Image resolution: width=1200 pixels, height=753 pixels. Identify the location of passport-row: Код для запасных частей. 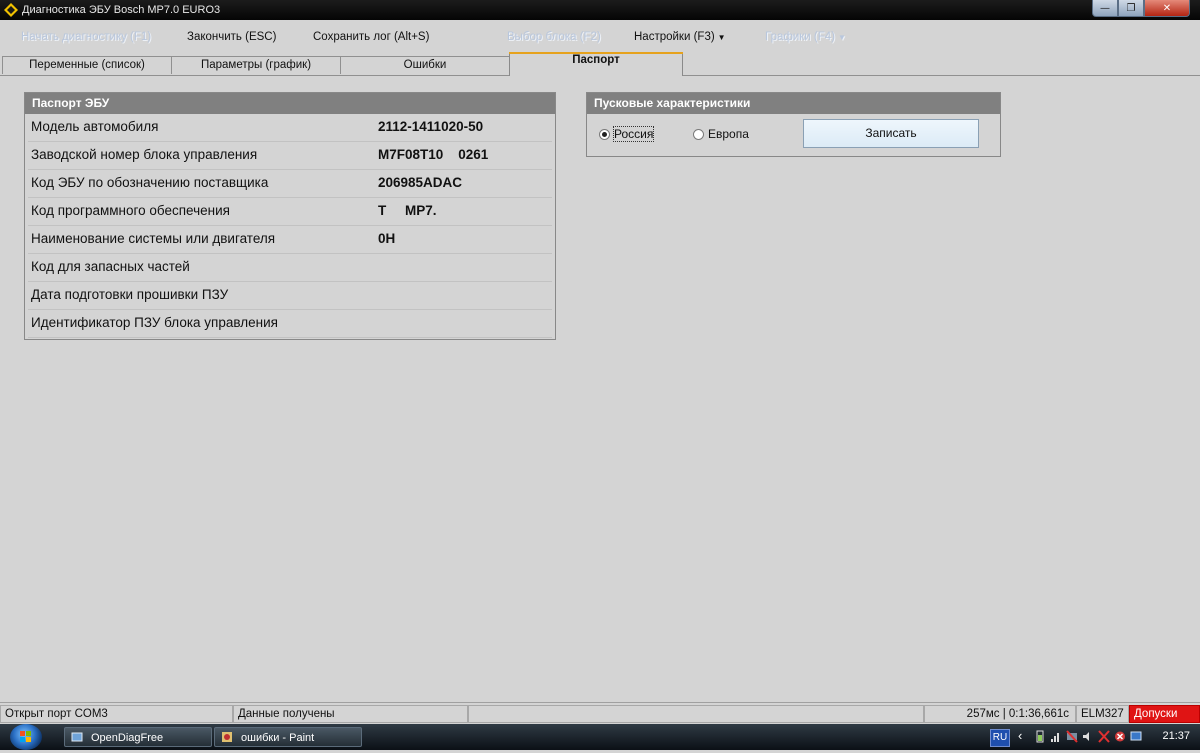
(290, 268).